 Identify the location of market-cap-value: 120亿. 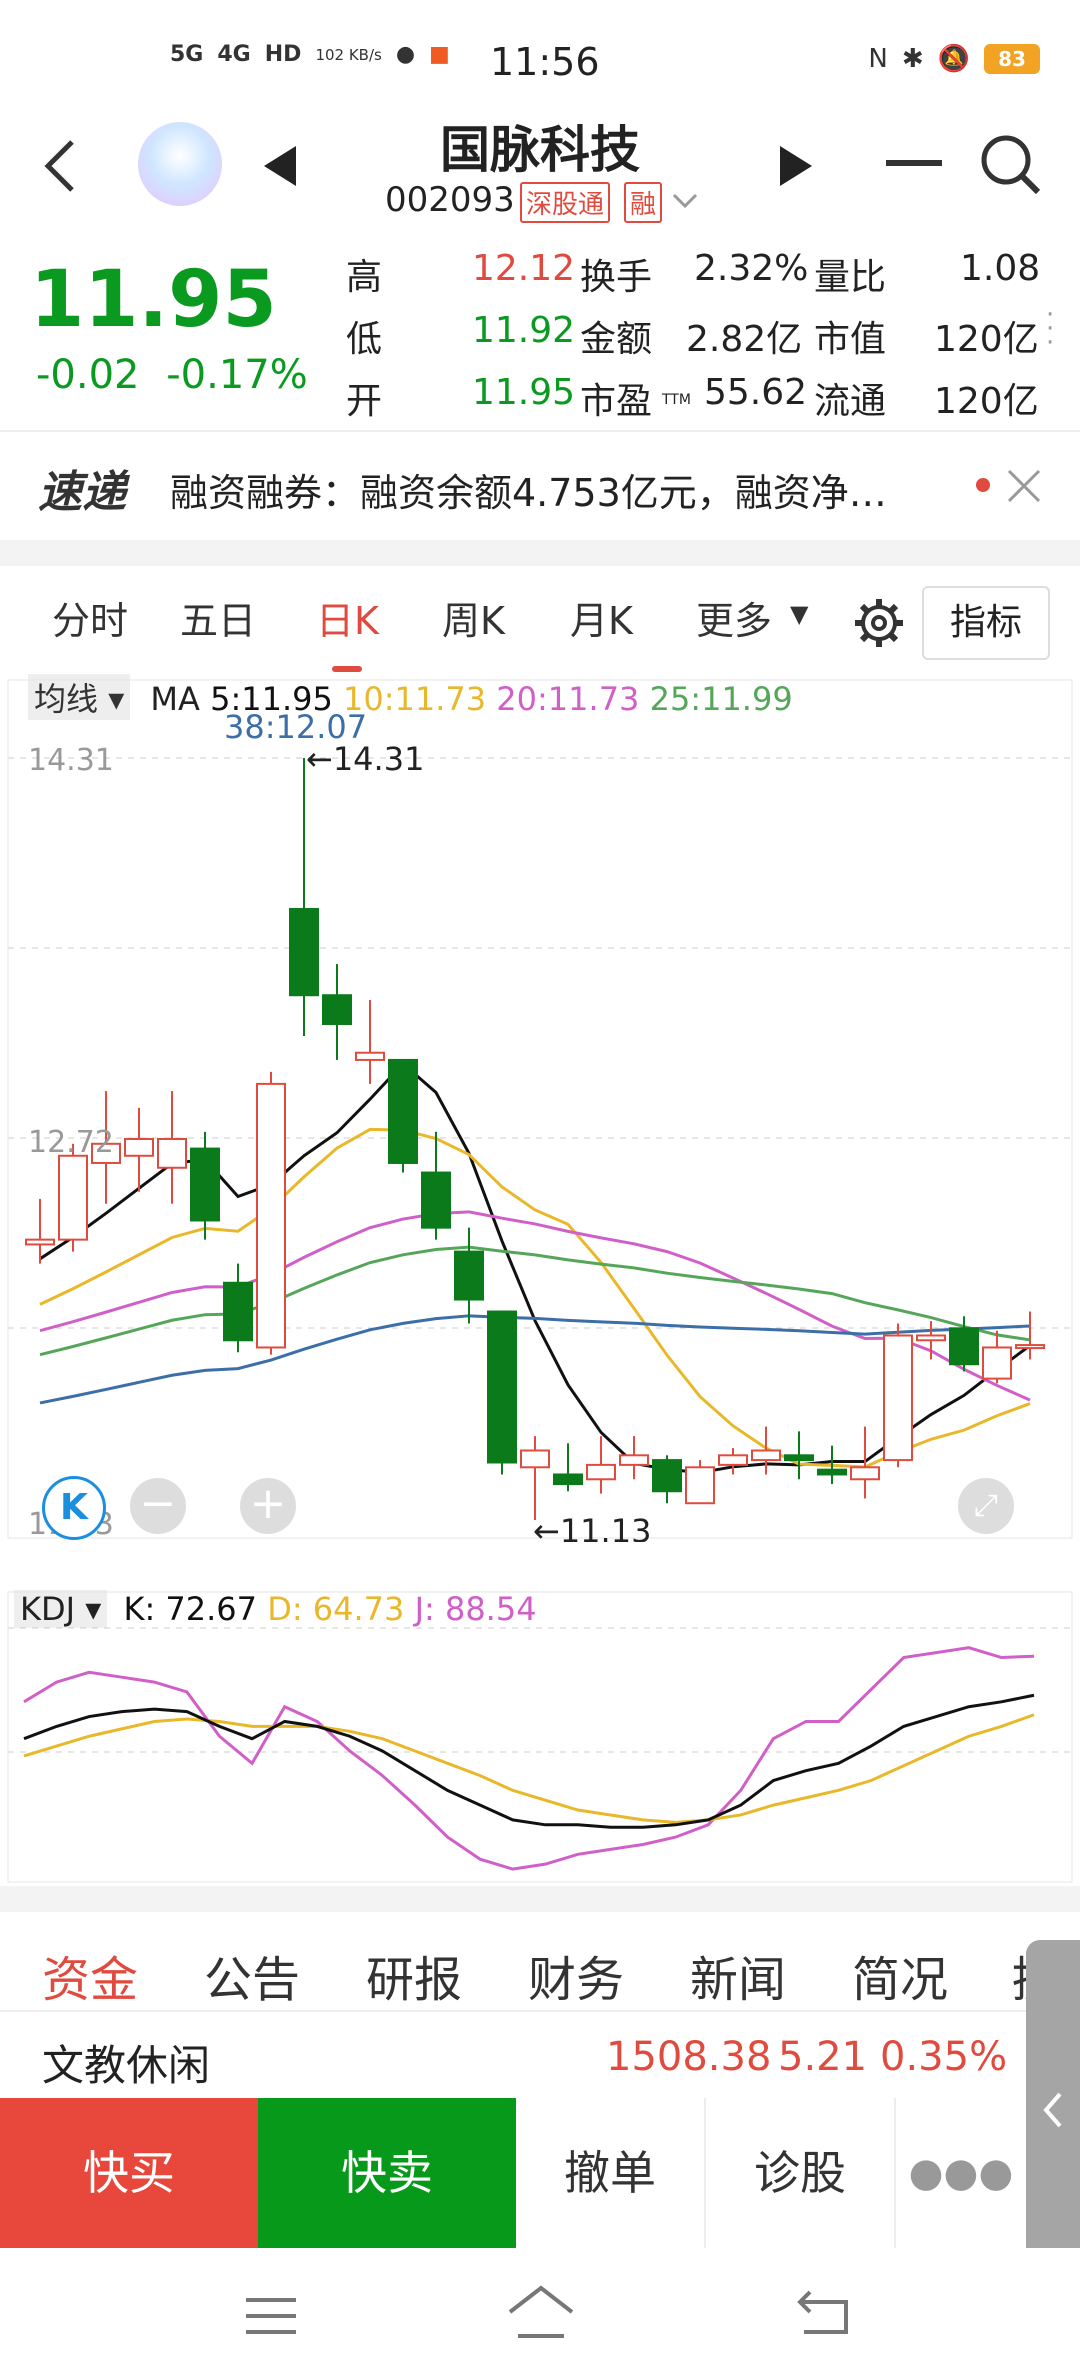
(986, 339).